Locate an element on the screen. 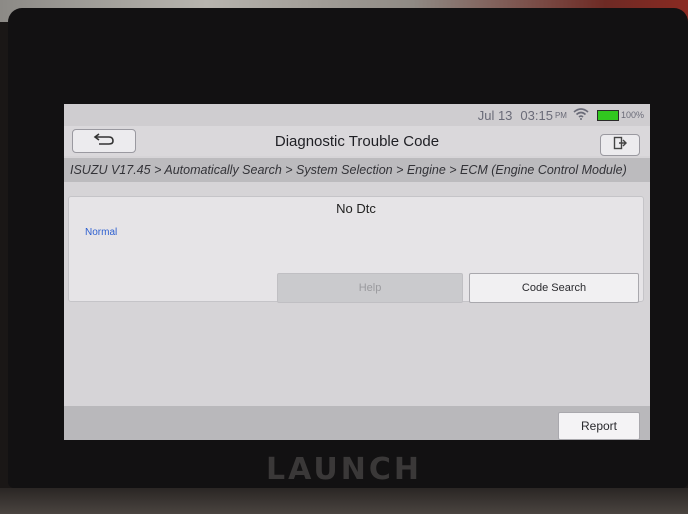  back-arrow-icon is located at coordinates (104, 141).